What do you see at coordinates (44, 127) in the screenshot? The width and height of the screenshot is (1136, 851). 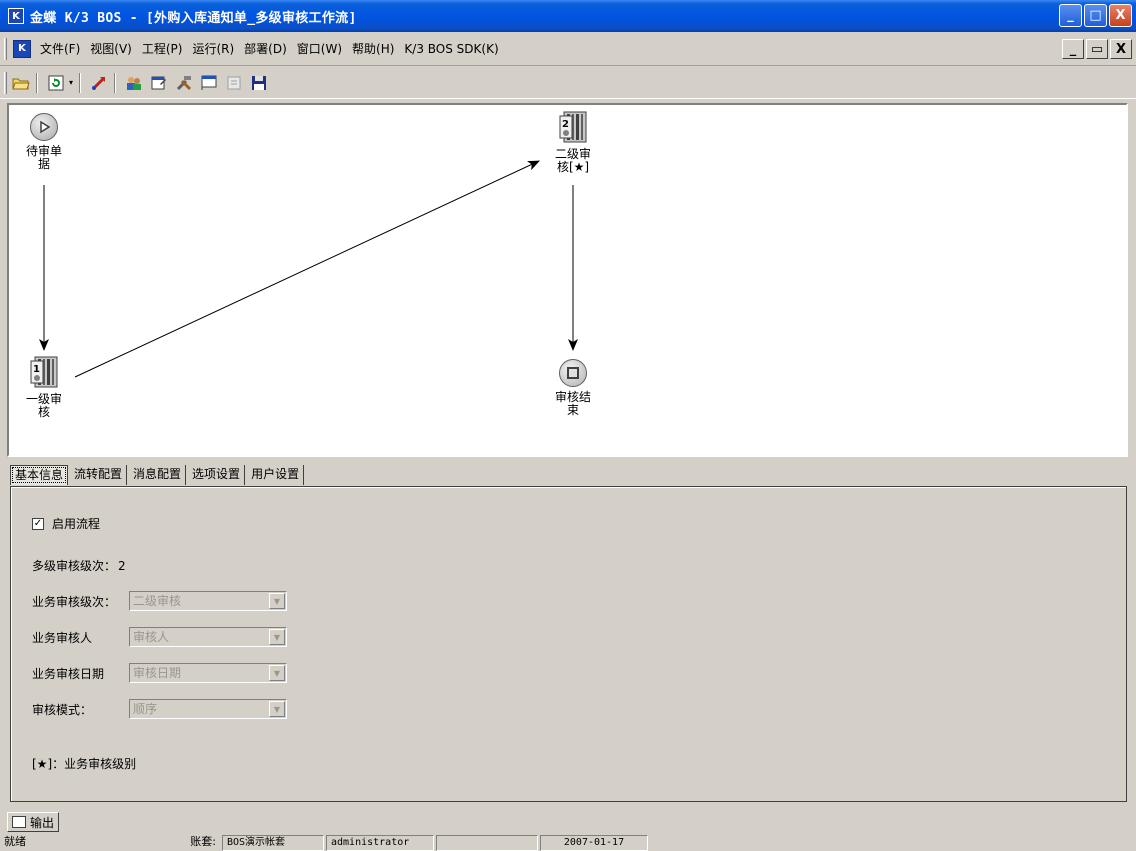 I see `play-icon` at bounding box center [44, 127].